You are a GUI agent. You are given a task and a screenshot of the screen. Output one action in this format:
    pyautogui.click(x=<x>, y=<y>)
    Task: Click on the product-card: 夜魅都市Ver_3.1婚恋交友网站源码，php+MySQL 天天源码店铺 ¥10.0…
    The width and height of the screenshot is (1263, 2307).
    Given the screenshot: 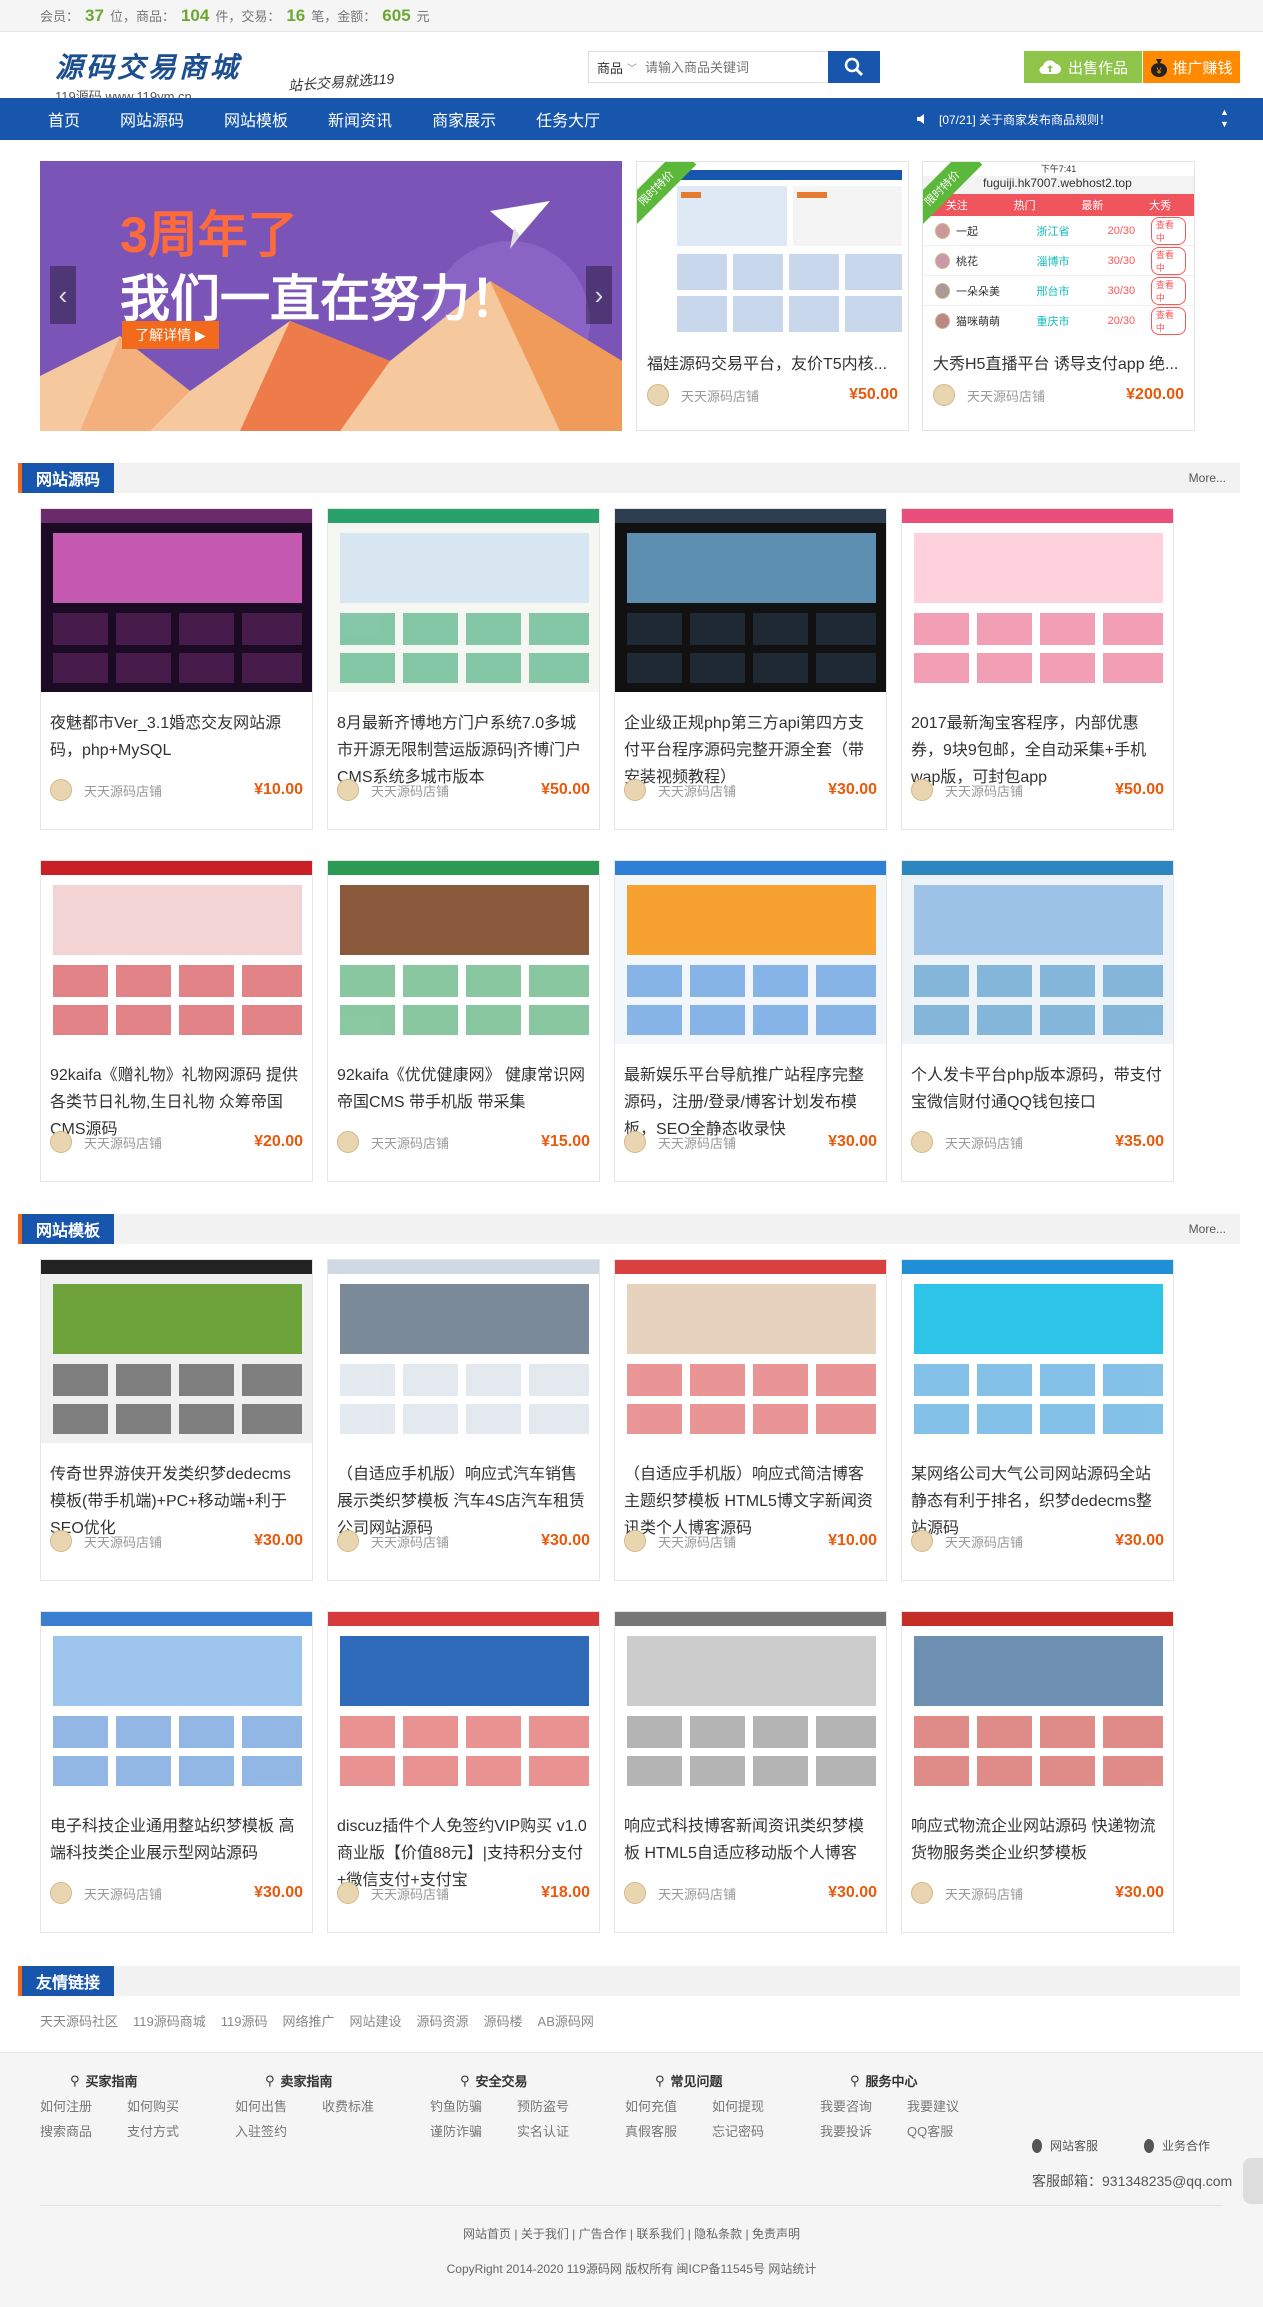 What is the action you would take?
    pyautogui.click(x=176, y=669)
    